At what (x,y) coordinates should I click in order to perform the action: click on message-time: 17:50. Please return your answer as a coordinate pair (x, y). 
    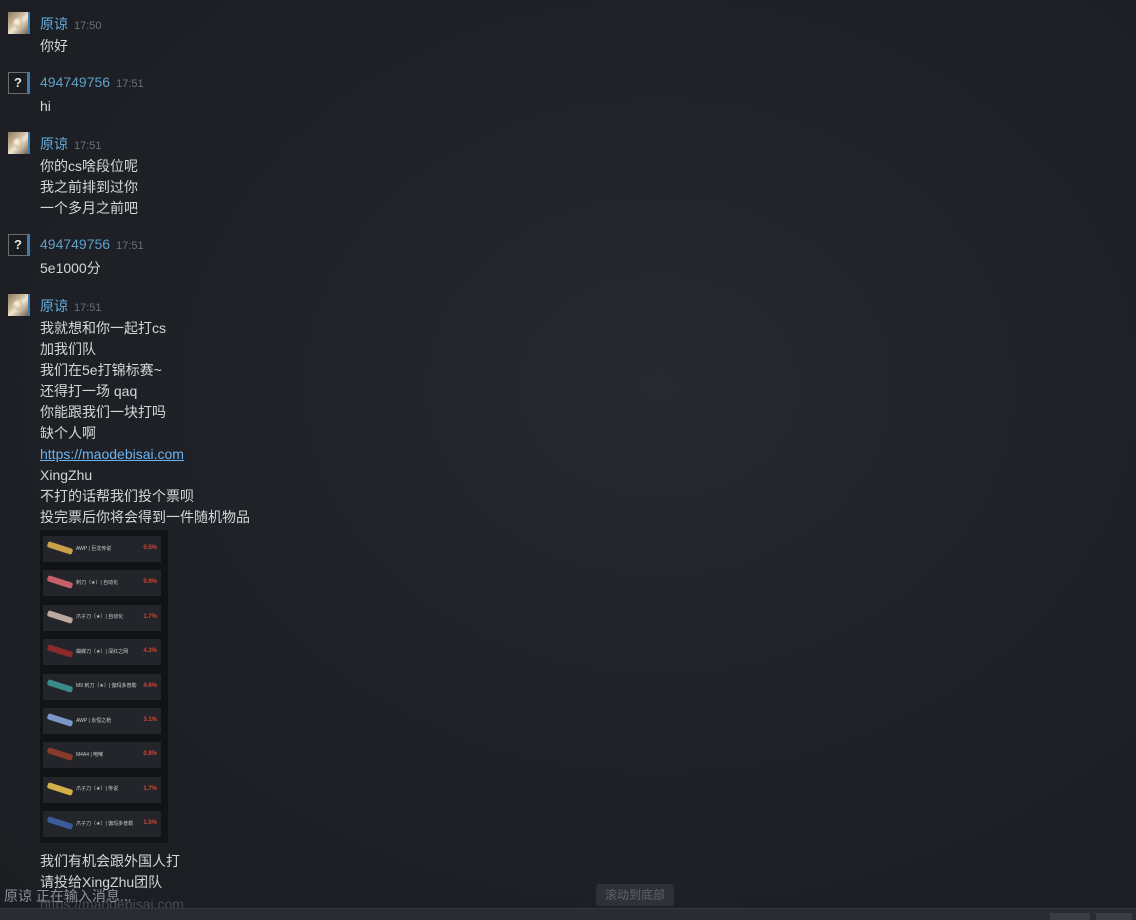
    Looking at the image, I should click on (88, 26).